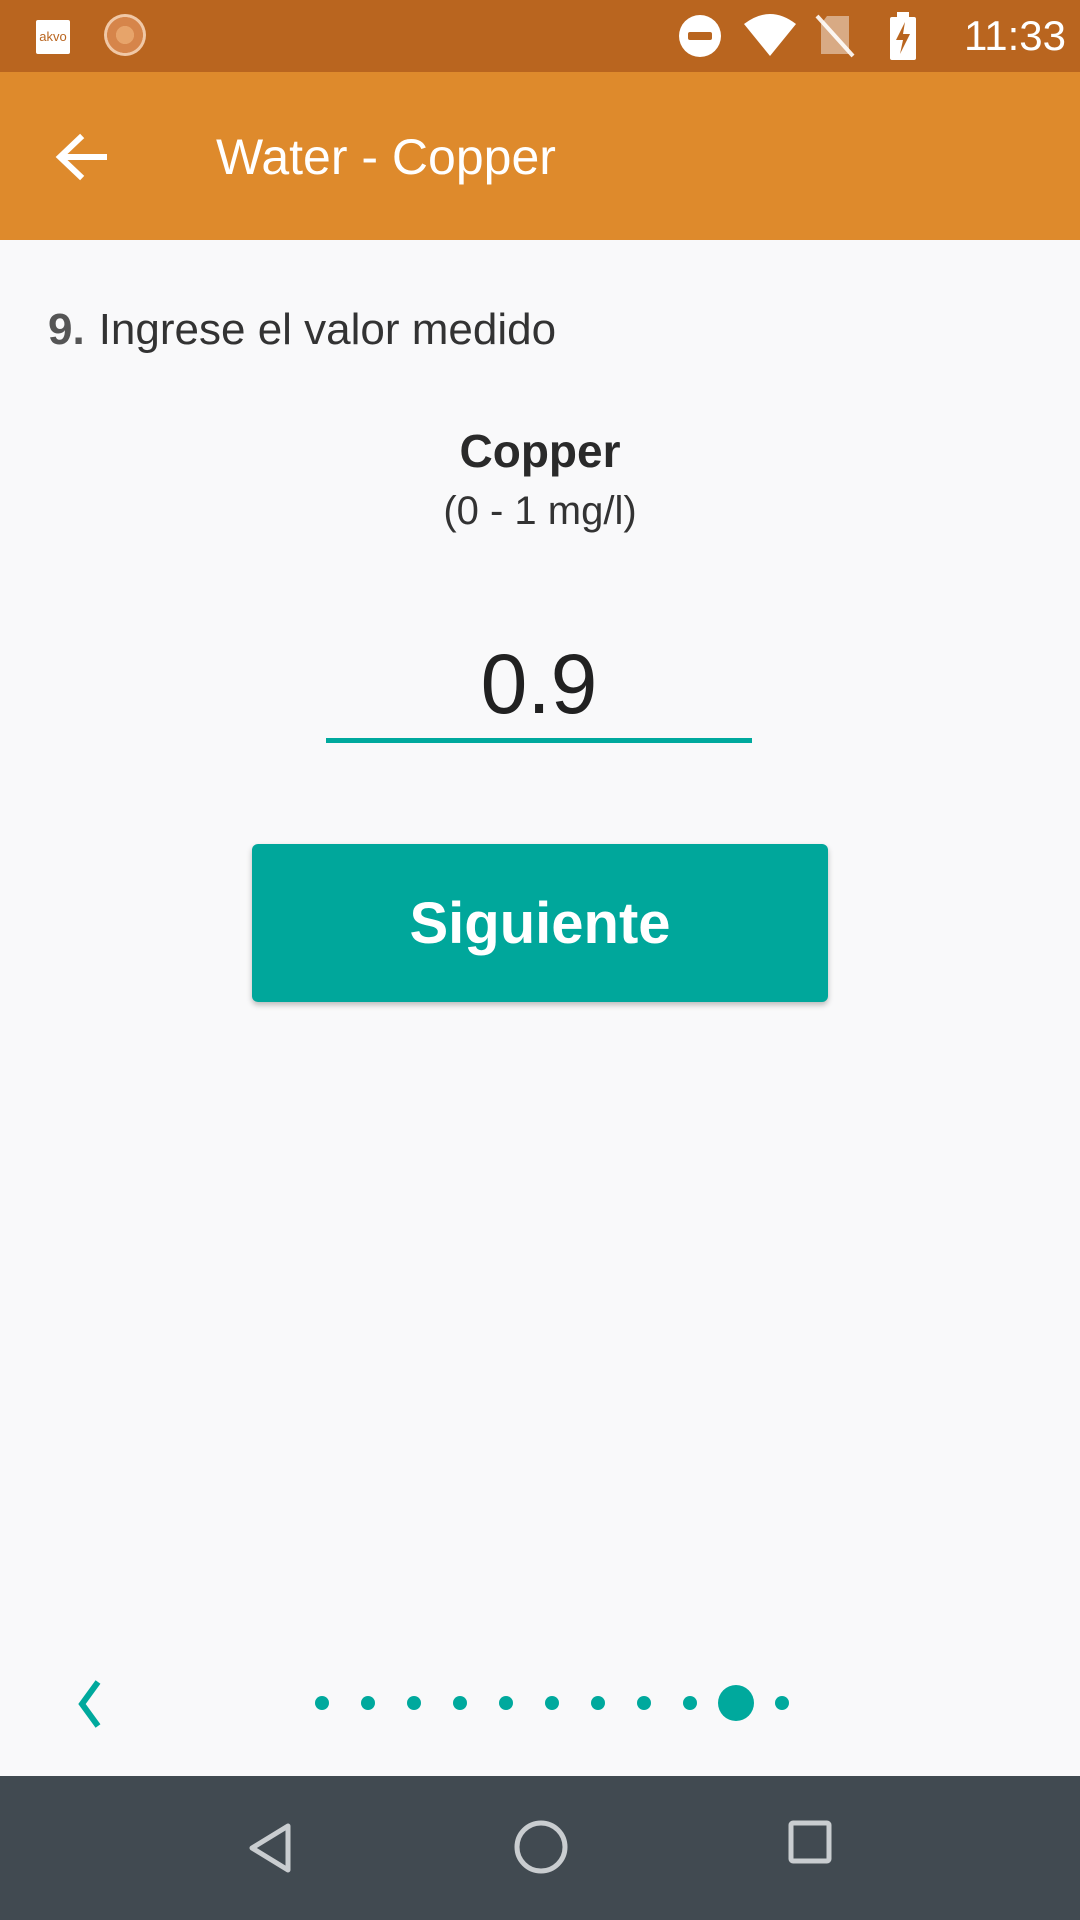  I want to click on nav-recents-icon, so click(810, 1842).